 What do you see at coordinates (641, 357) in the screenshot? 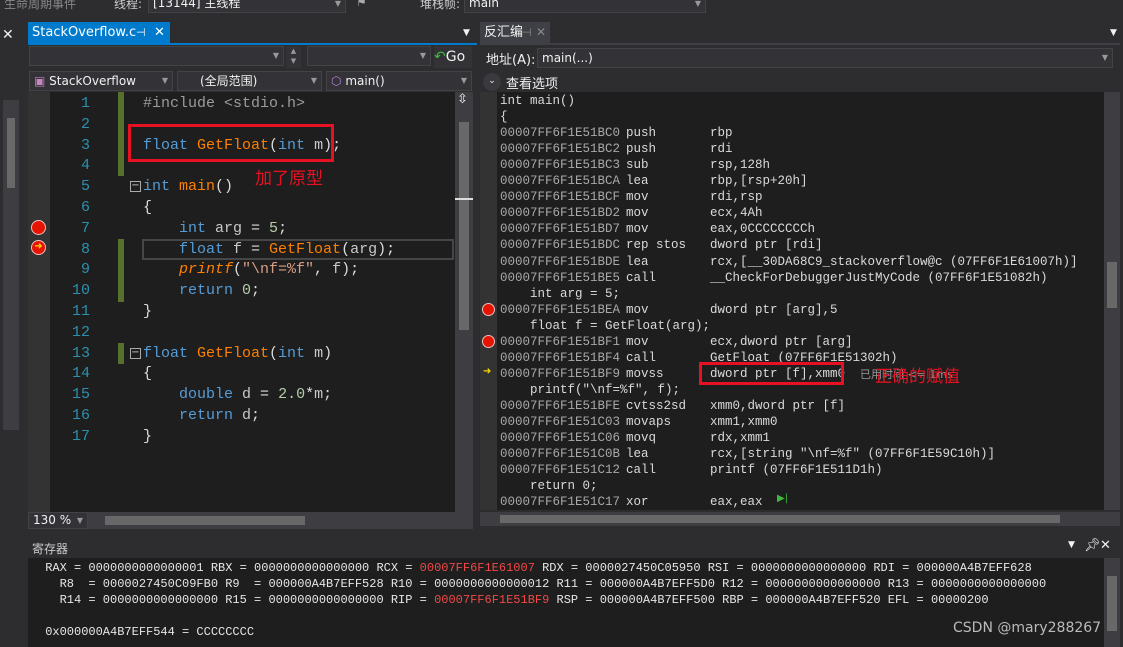
I see `instruction-mnemonic: call` at bounding box center [641, 357].